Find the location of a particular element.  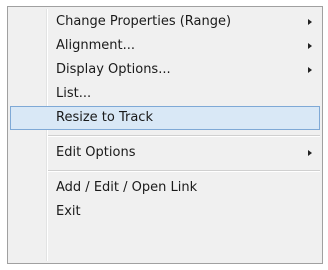

menu-item-add-edit-open-link: Add / Edit / Open Link is located at coordinates (165, 188).